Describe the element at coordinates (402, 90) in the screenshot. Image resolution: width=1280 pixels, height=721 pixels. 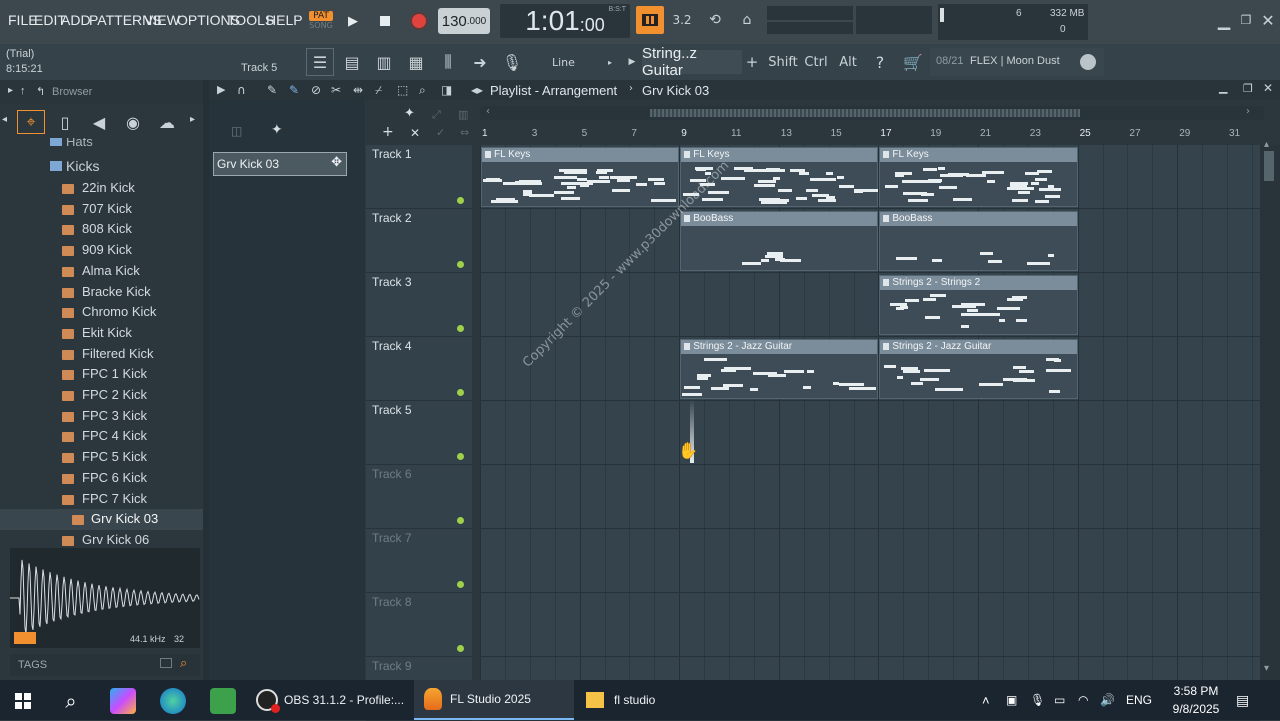
I see `select-tool-icon: ⬚` at that location.